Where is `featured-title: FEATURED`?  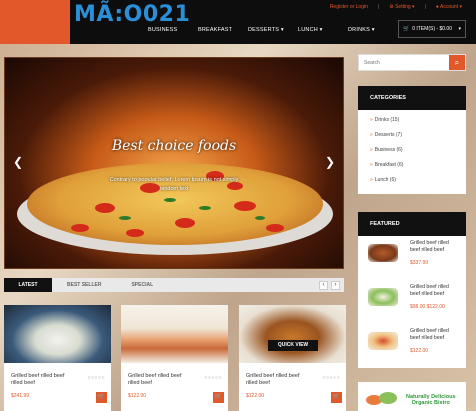 featured-title: FEATURED is located at coordinates (412, 224).